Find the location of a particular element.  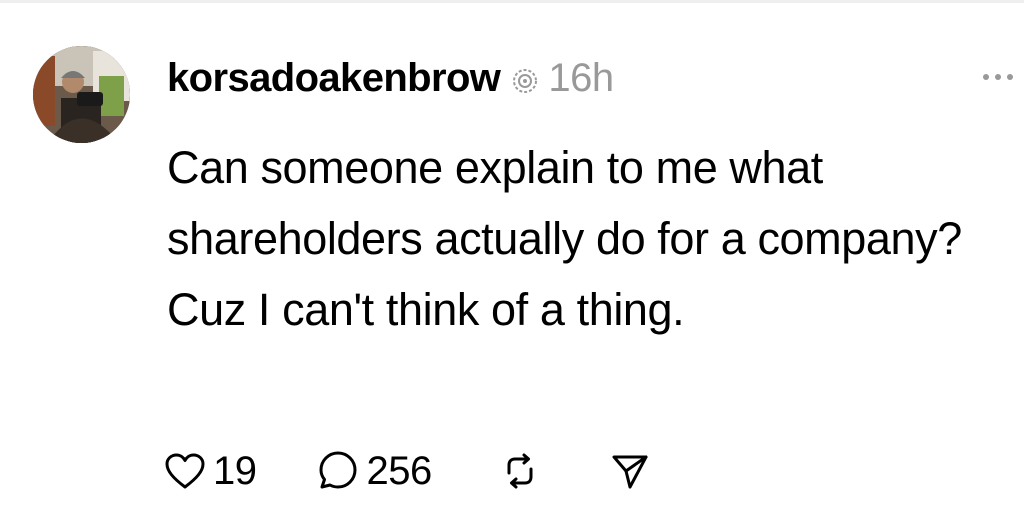

send-icon is located at coordinates (630, 472).